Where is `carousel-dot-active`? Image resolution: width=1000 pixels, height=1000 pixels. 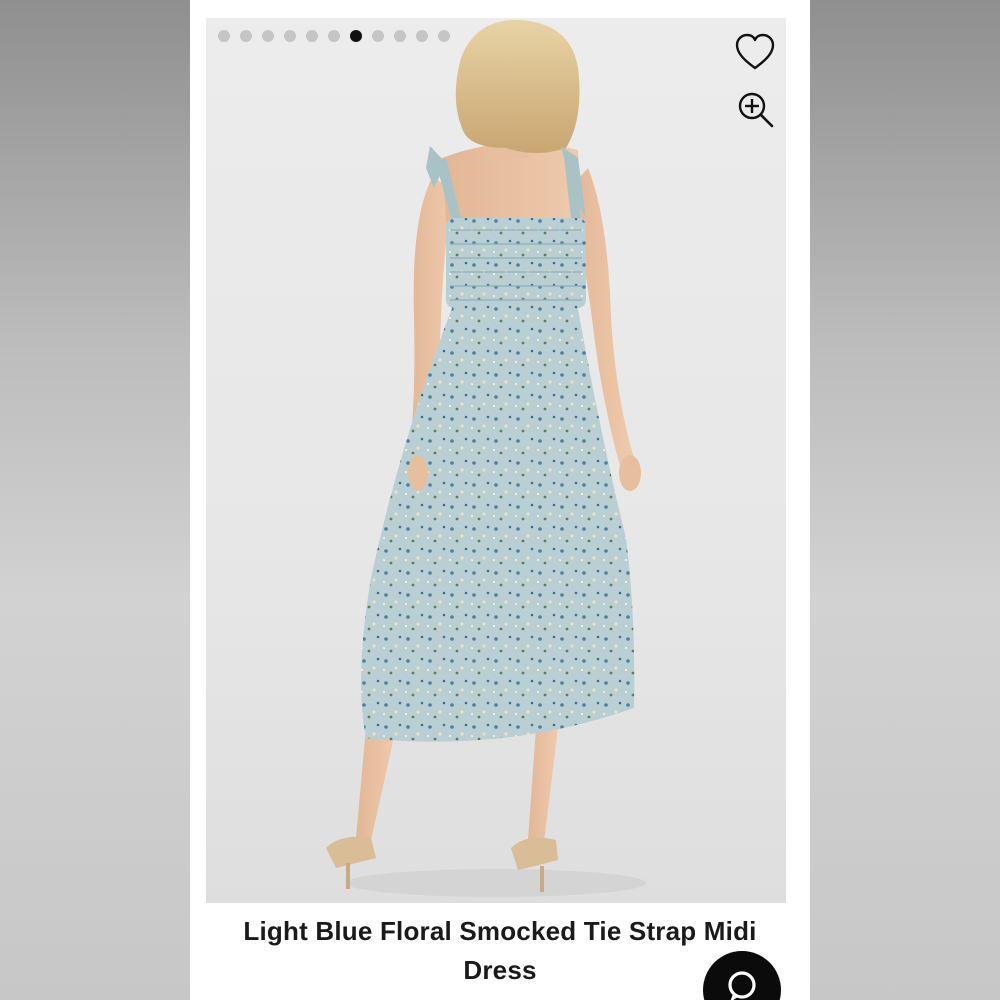
carousel-dot-active is located at coordinates (356, 36).